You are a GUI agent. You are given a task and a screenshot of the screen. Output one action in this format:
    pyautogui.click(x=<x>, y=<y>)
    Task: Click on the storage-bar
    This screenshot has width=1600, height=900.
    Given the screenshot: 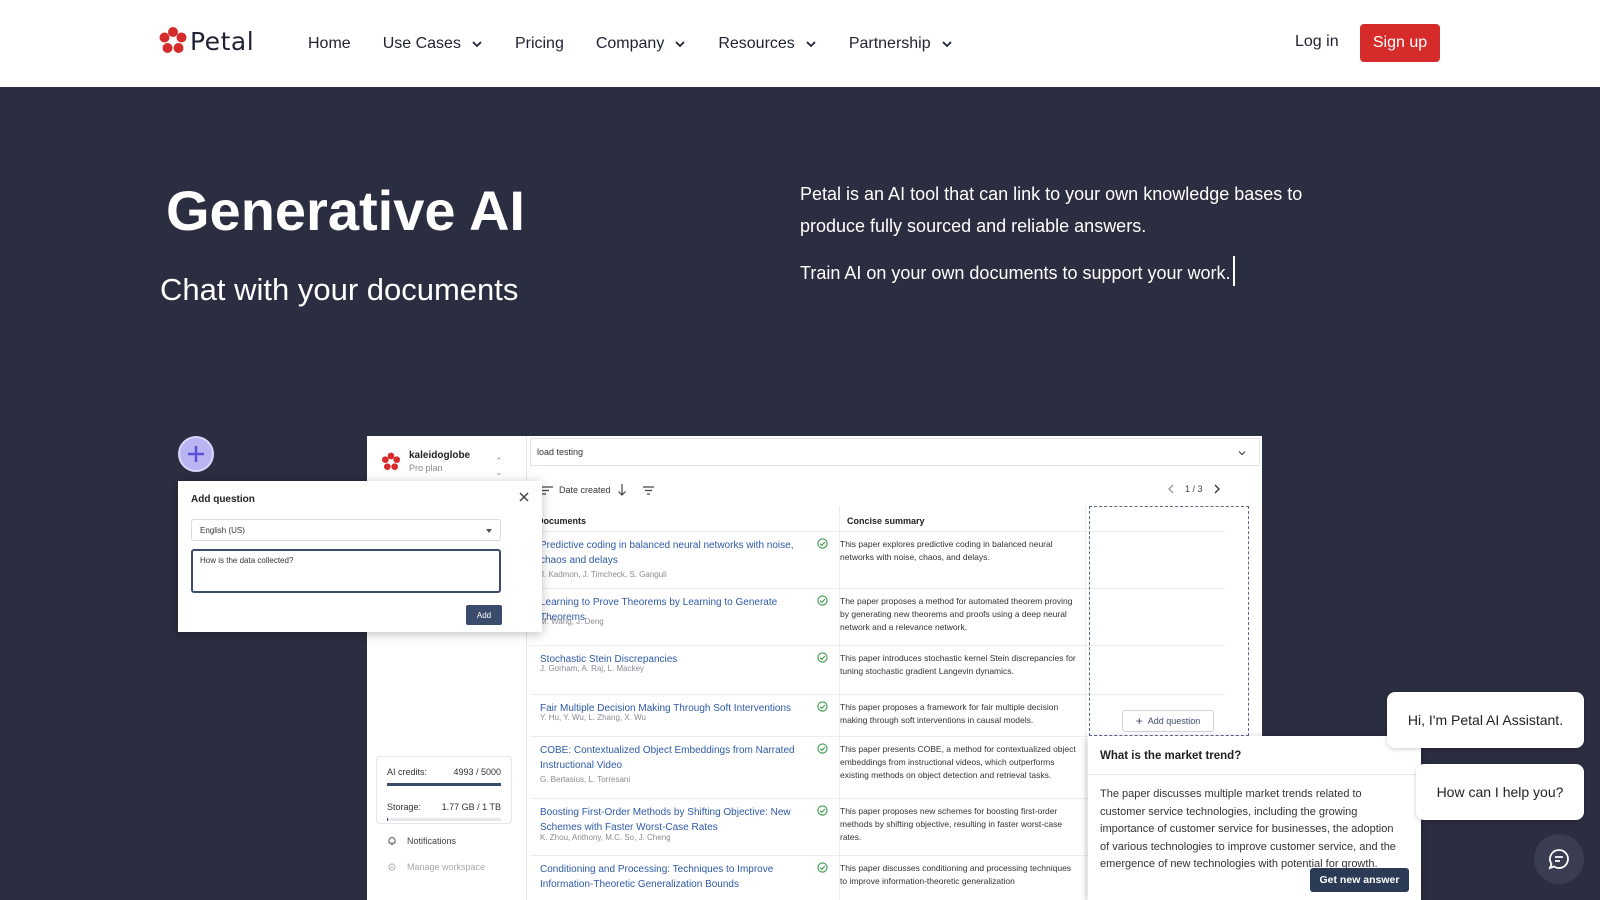 What is the action you would take?
    pyautogui.click(x=444, y=819)
    